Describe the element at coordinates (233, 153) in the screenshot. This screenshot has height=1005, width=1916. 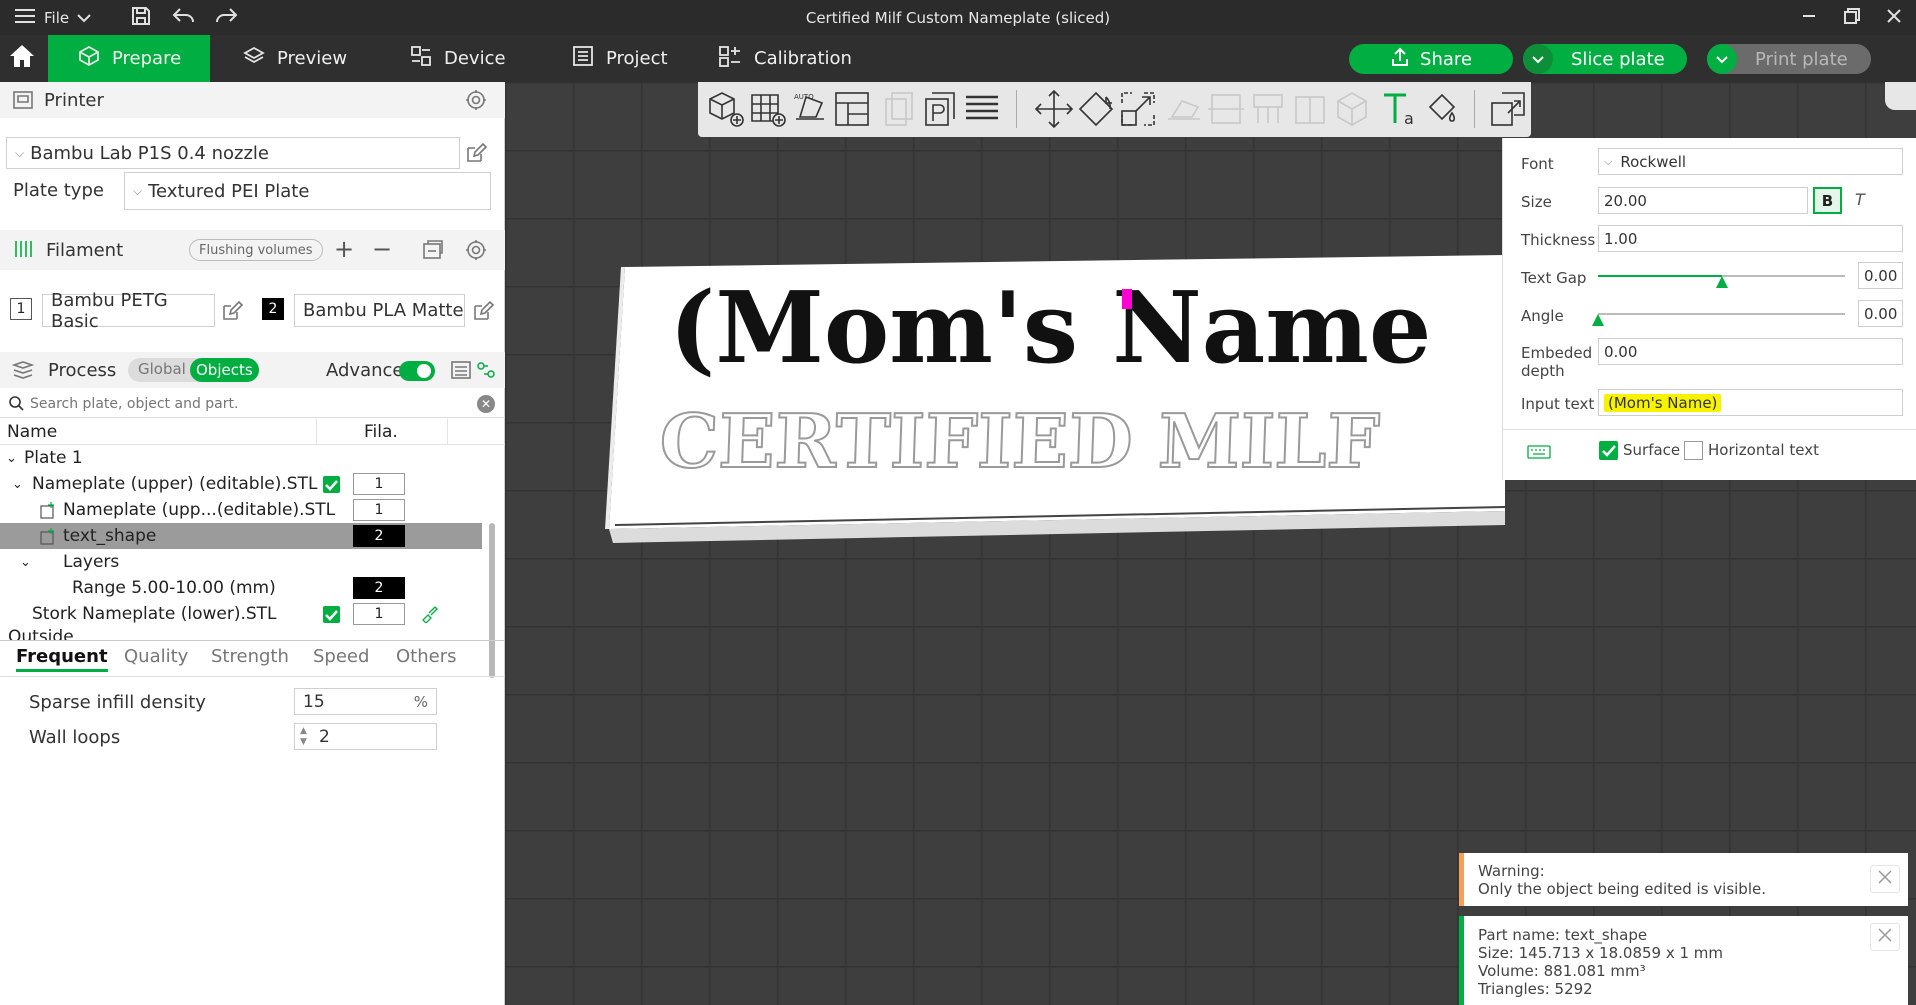
I see `printer-select: ⌵ Bambu Lab P1S 0.4 nozzle` at that location.